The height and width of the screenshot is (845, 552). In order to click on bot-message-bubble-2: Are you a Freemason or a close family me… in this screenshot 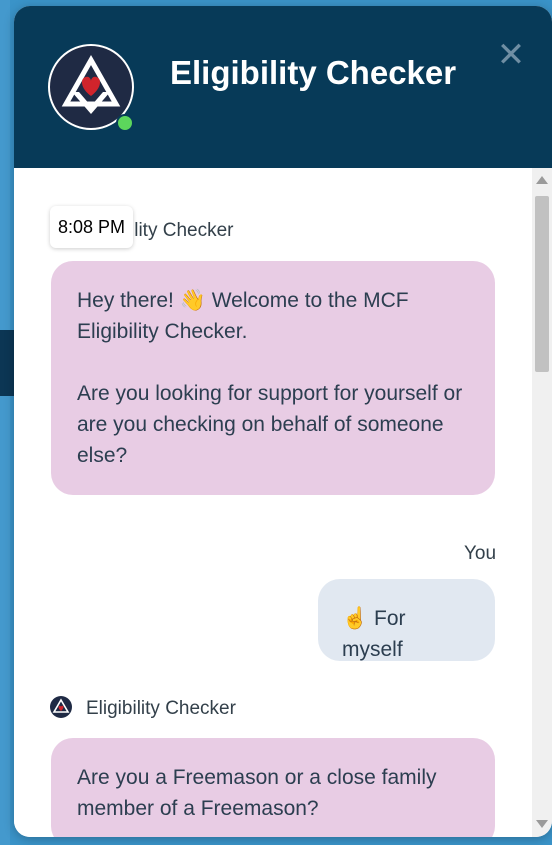, I will do `click(273, 787)`.